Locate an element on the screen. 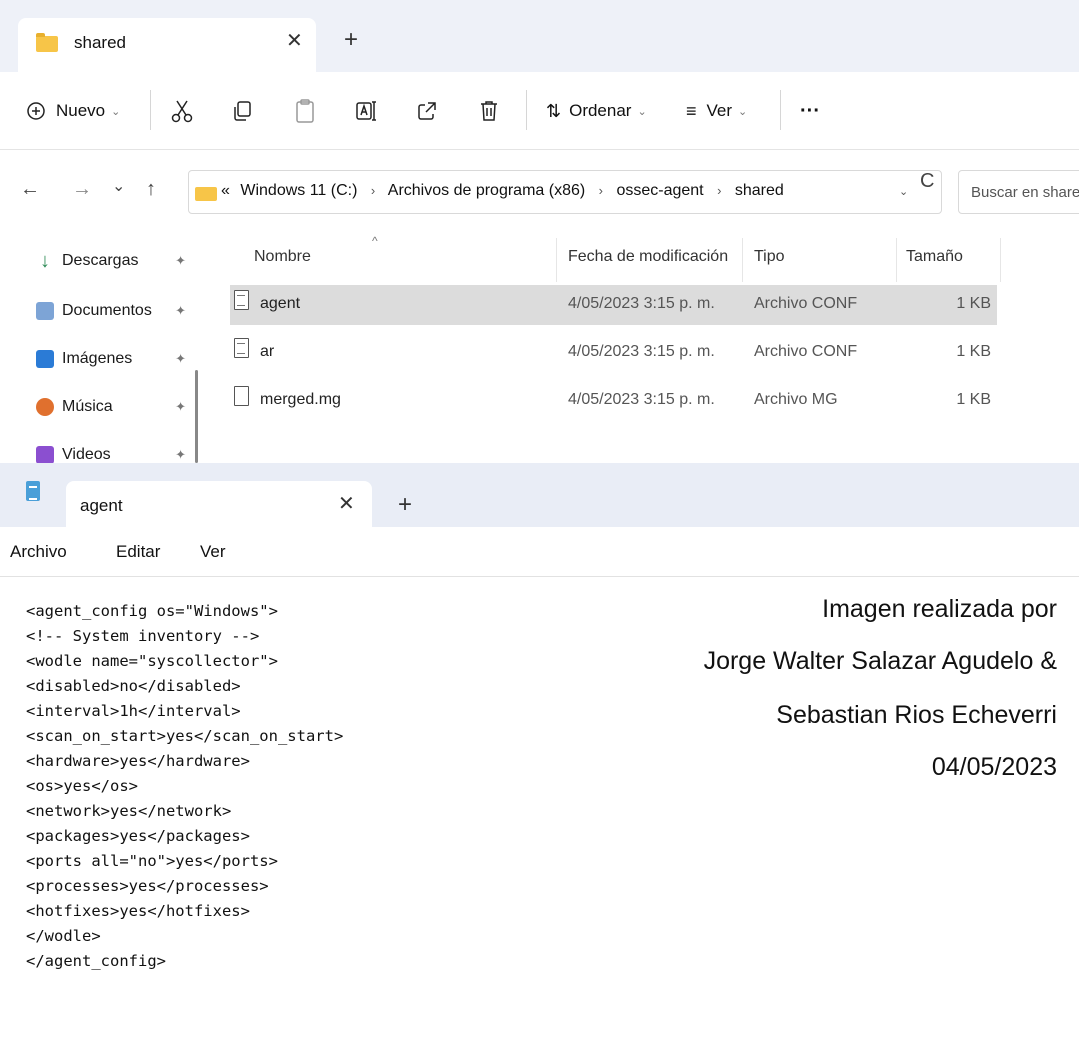  notepad-tab-strip: agent ✕ + is located at coordinates (539, 495).